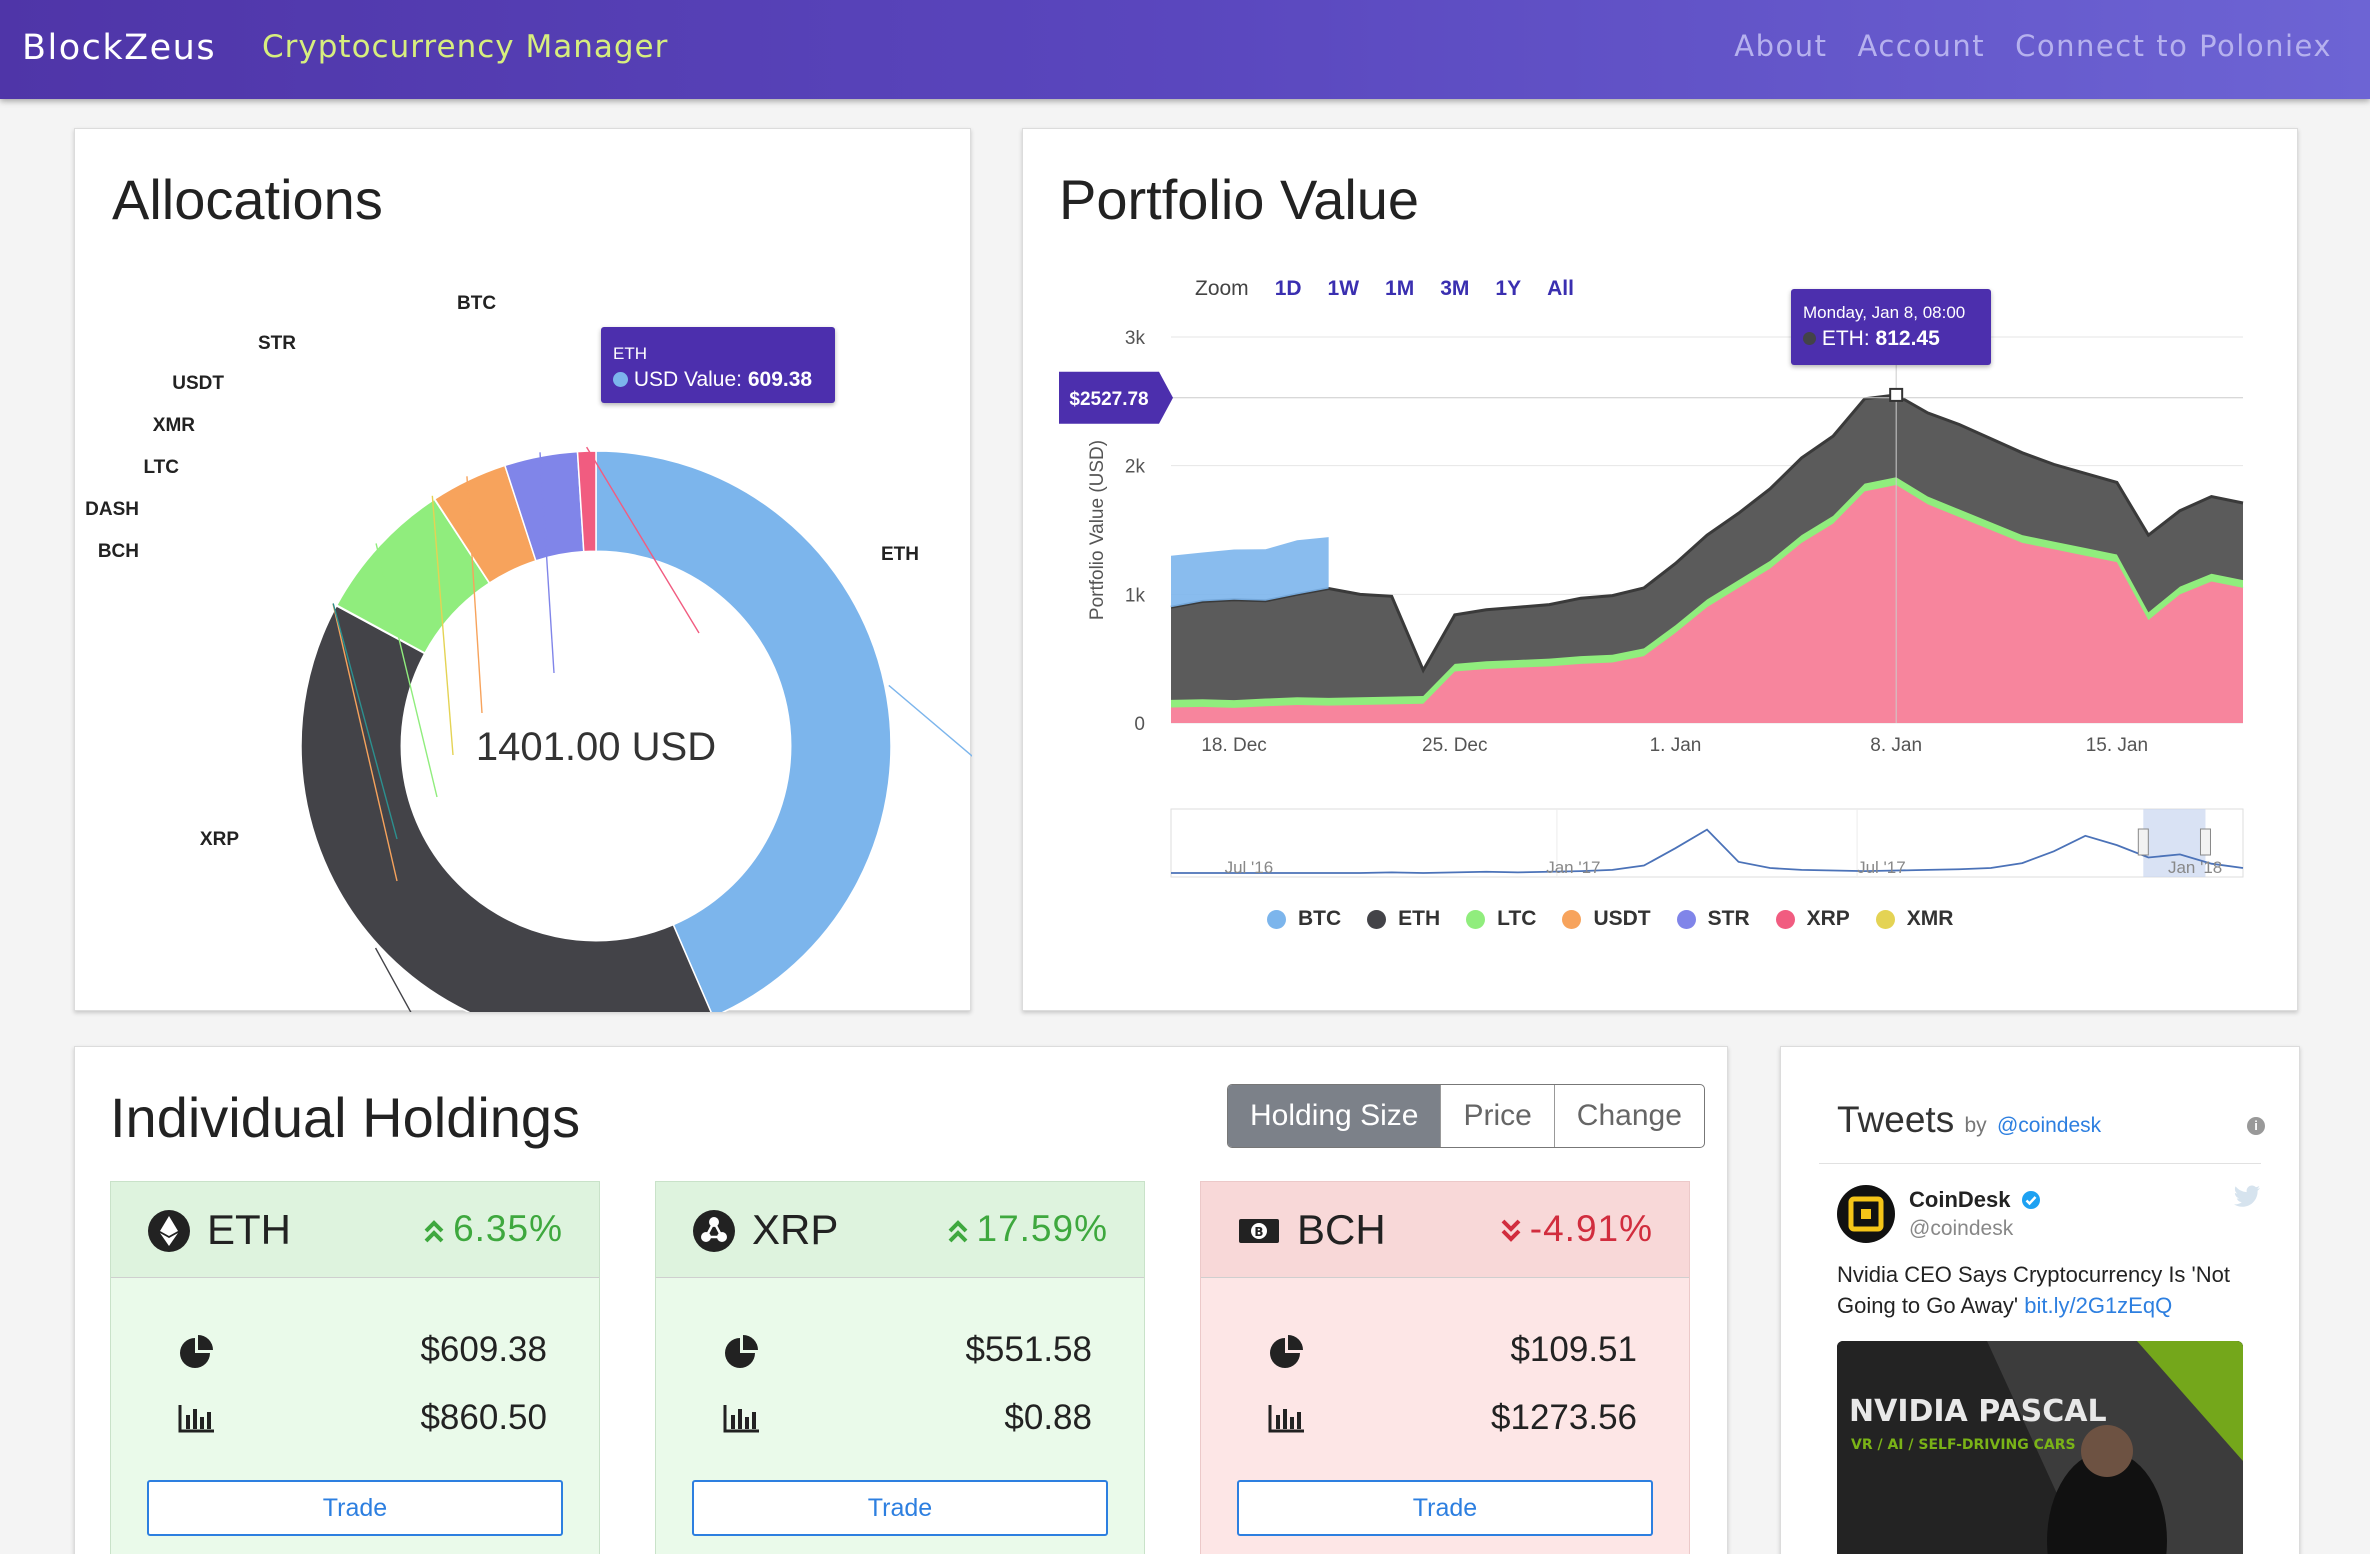 The width and height of the screenshot is (2370, 1554). Describe the element at coordinates (620, 379) in the screenshot. I see `tooltip-series-dot` at that location.